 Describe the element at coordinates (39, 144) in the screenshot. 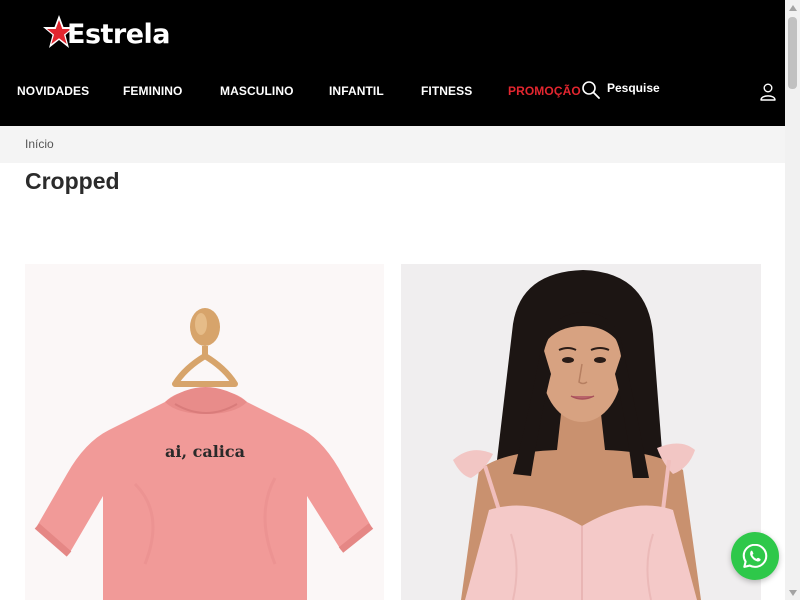

I see `breadcrumb-home-link: Início` at that location.